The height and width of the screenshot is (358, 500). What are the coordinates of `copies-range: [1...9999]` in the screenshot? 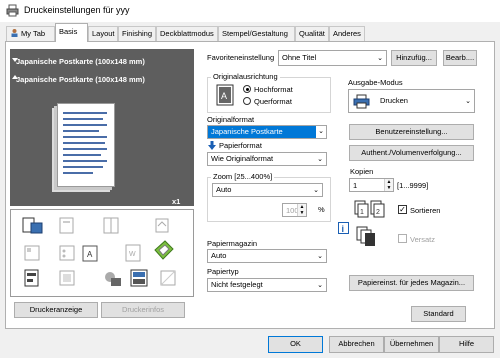 It's located at (413, 185).